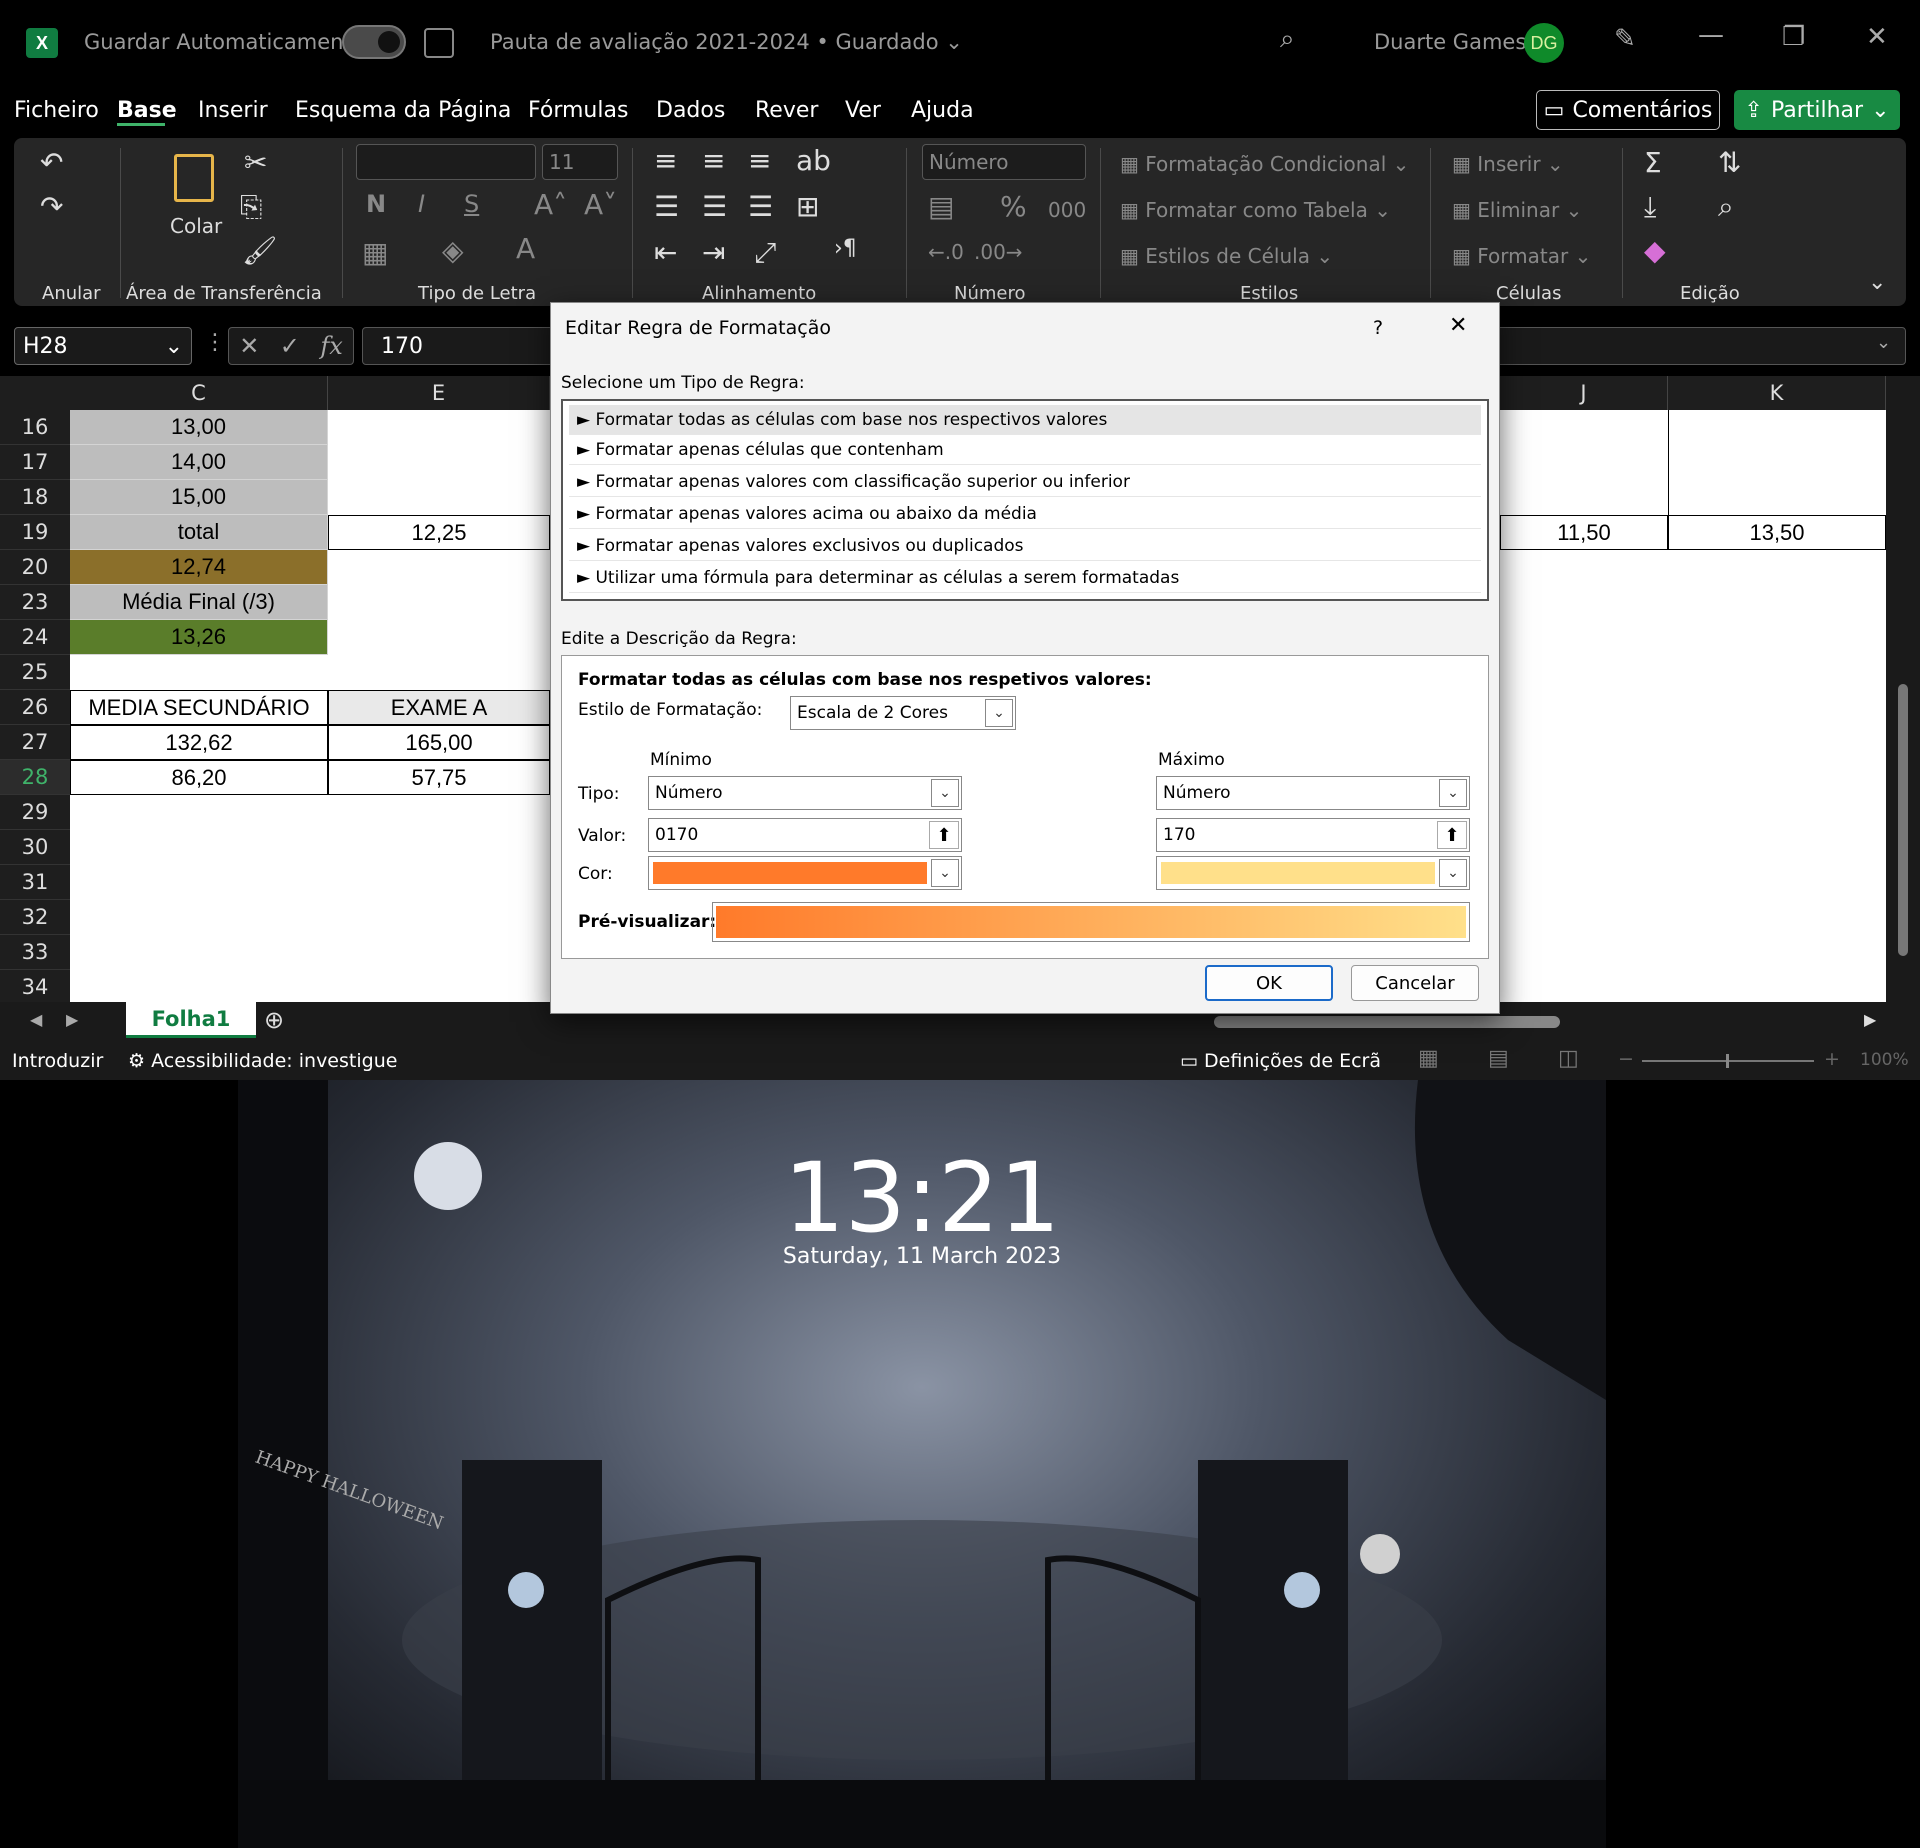  Describe the element at coordinates (580, 162) in the screenshot. I see `font-size-select: 11` at that location.